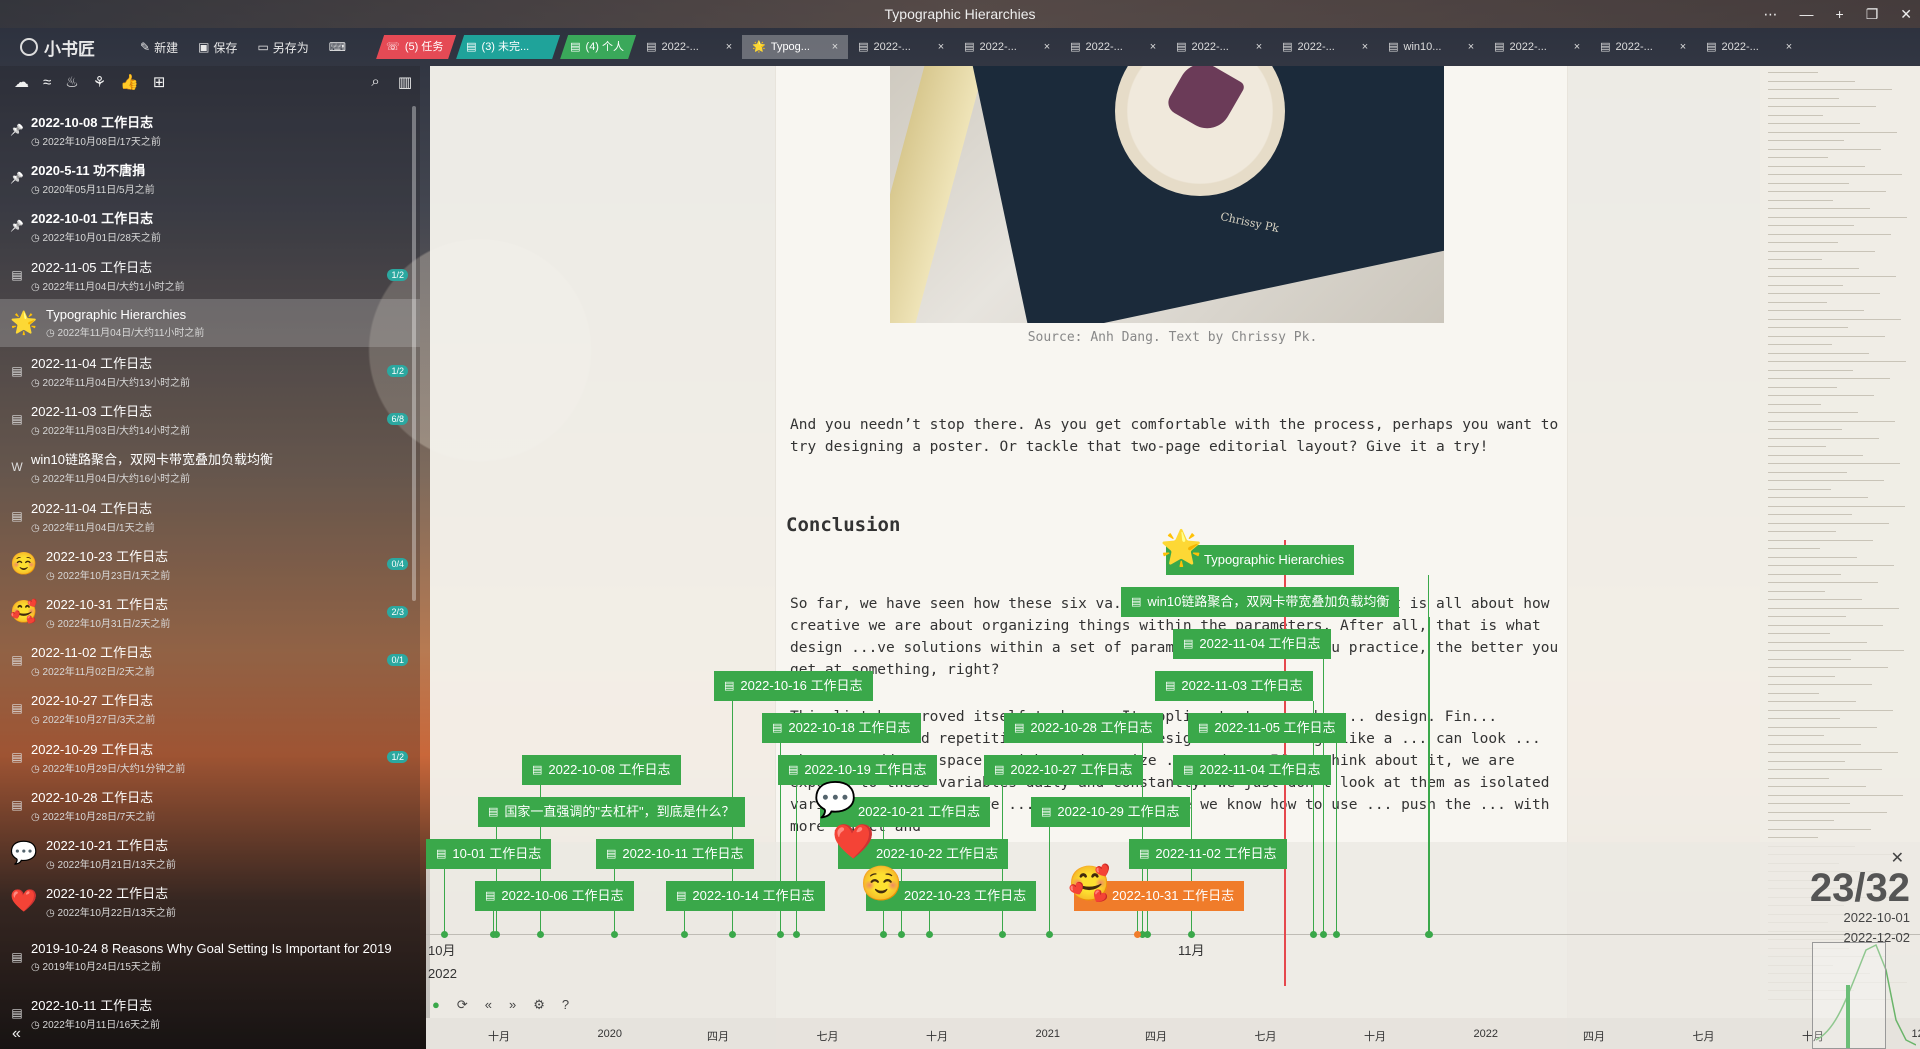 This screenshot has width=1920, height=1049. What do you see at coordinates (436, 1005) in the screenshot?
I see `bulb-icon: ●` at bounding box center [436, 1005].